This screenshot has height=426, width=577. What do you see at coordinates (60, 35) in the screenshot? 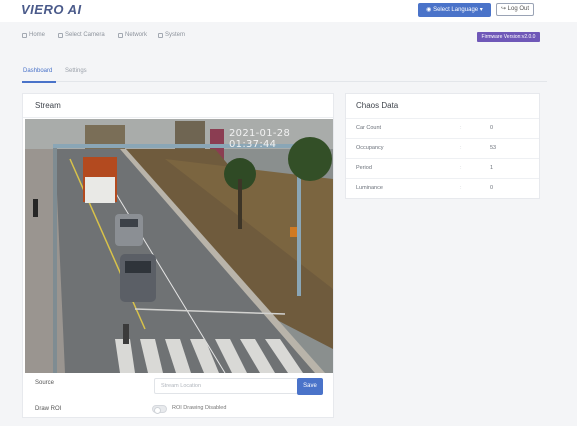
I see `camera-icon` at bounding box center [60, 35].